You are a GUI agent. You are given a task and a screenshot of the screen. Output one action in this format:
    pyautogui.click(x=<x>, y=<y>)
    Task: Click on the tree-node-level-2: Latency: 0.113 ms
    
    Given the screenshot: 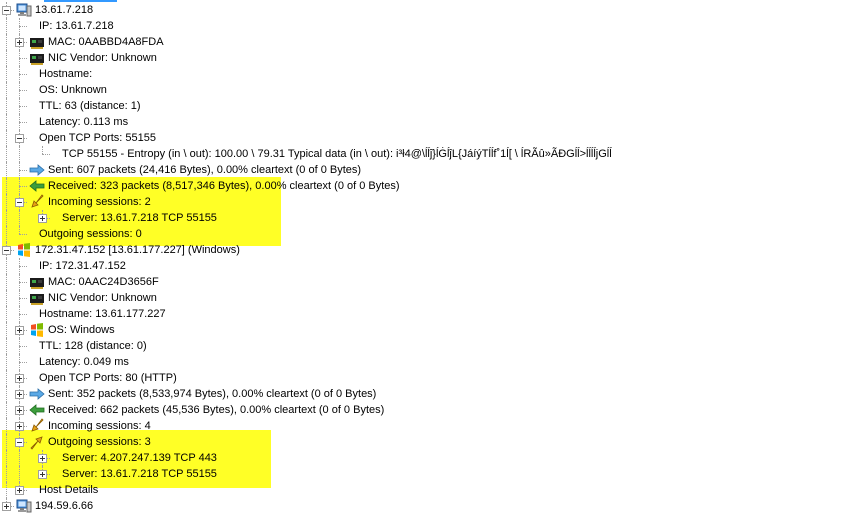 What is the action you would take?
    pyautogui.click(x=427, y=122)
    